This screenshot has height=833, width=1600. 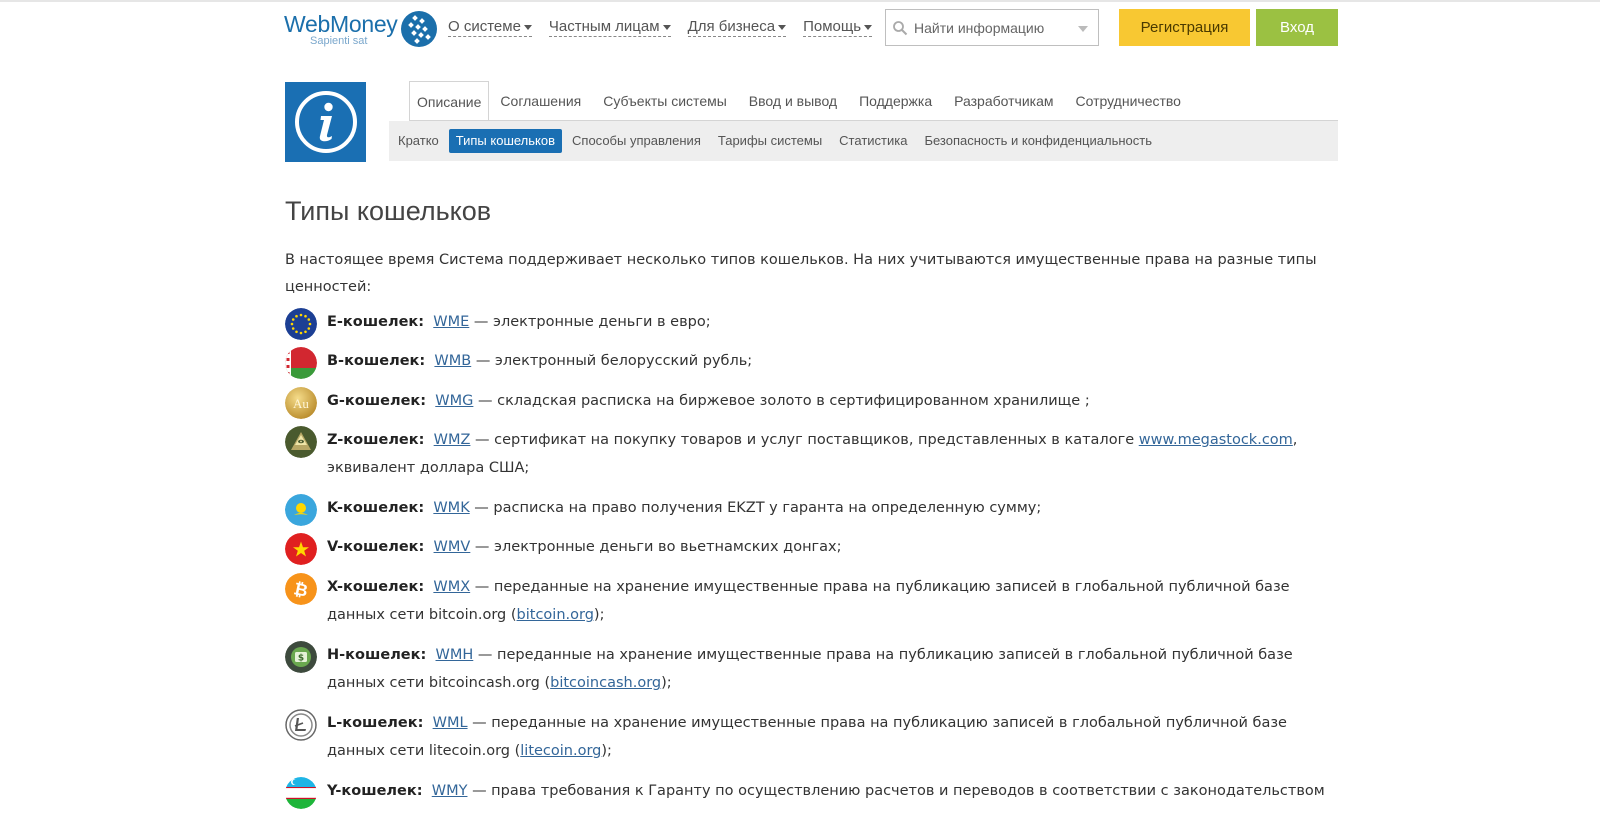 I want to click on subnav-item-tariffs: Тарифы системы, so click(x=770, y=141).